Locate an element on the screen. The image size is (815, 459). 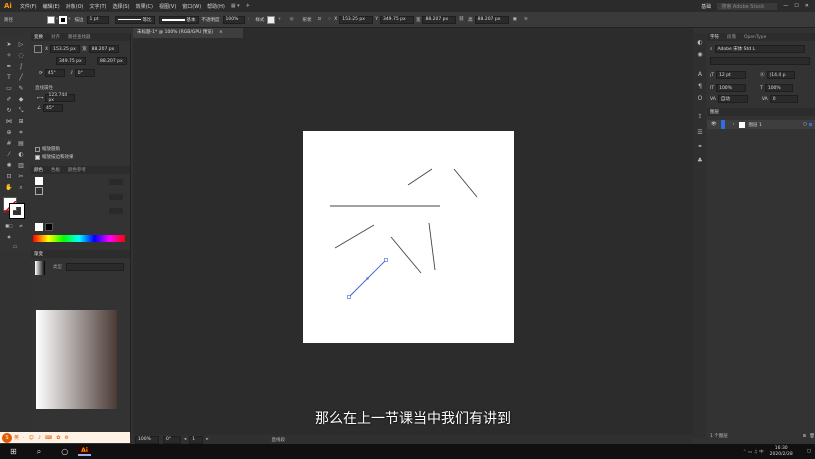
tab-paragraph: 段落 is located at coordinates (731, 37).